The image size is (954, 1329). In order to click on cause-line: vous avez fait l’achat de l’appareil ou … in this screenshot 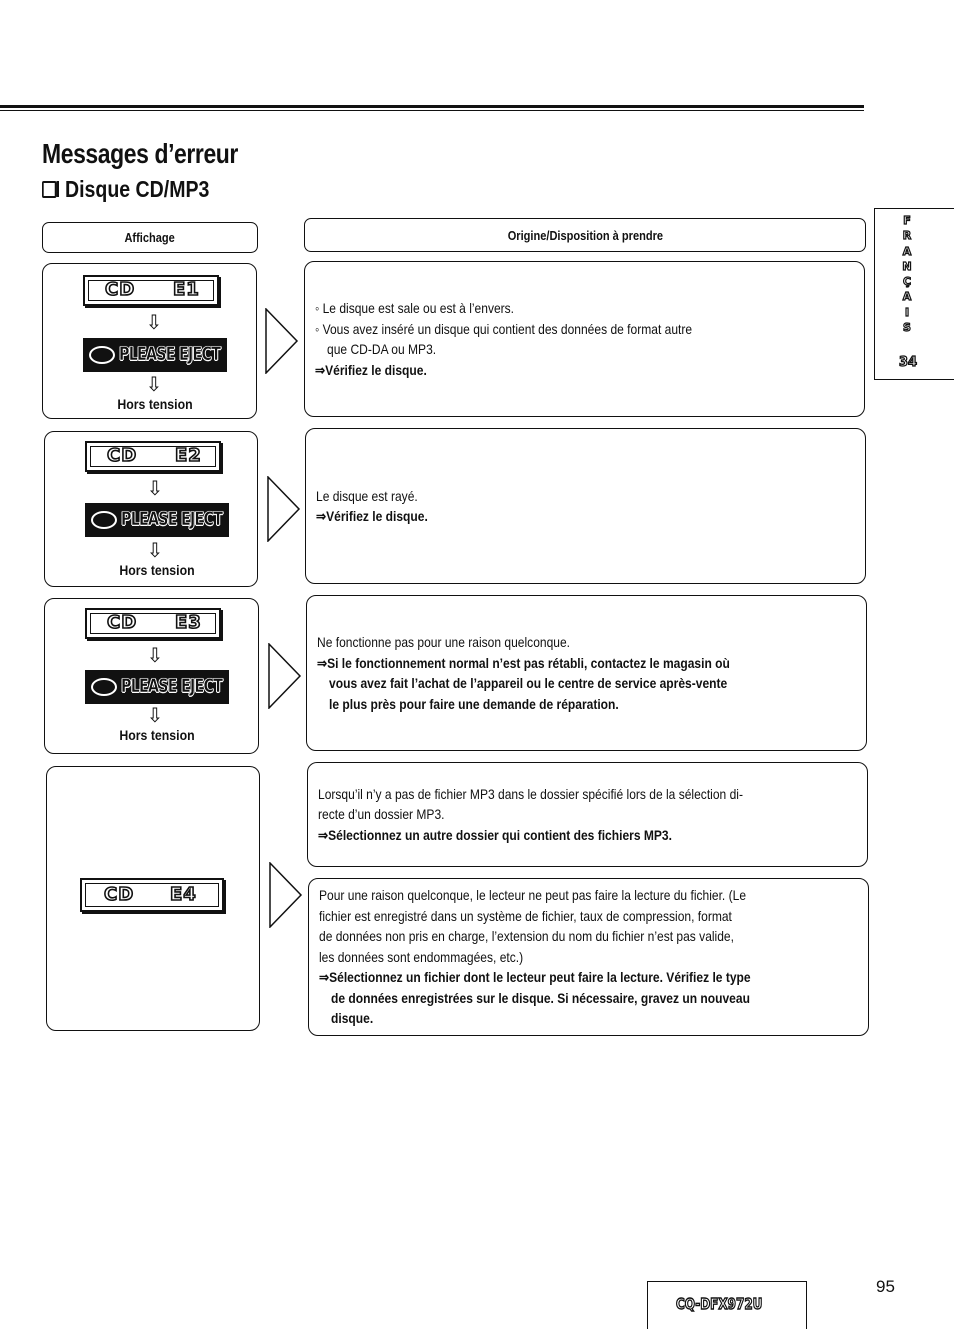, I will do `click(528, 683)`.